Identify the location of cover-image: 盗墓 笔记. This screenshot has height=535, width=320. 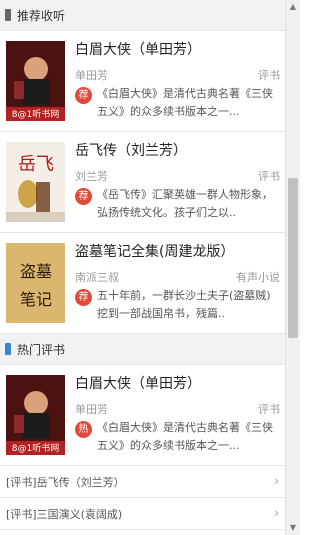
(35, 283).